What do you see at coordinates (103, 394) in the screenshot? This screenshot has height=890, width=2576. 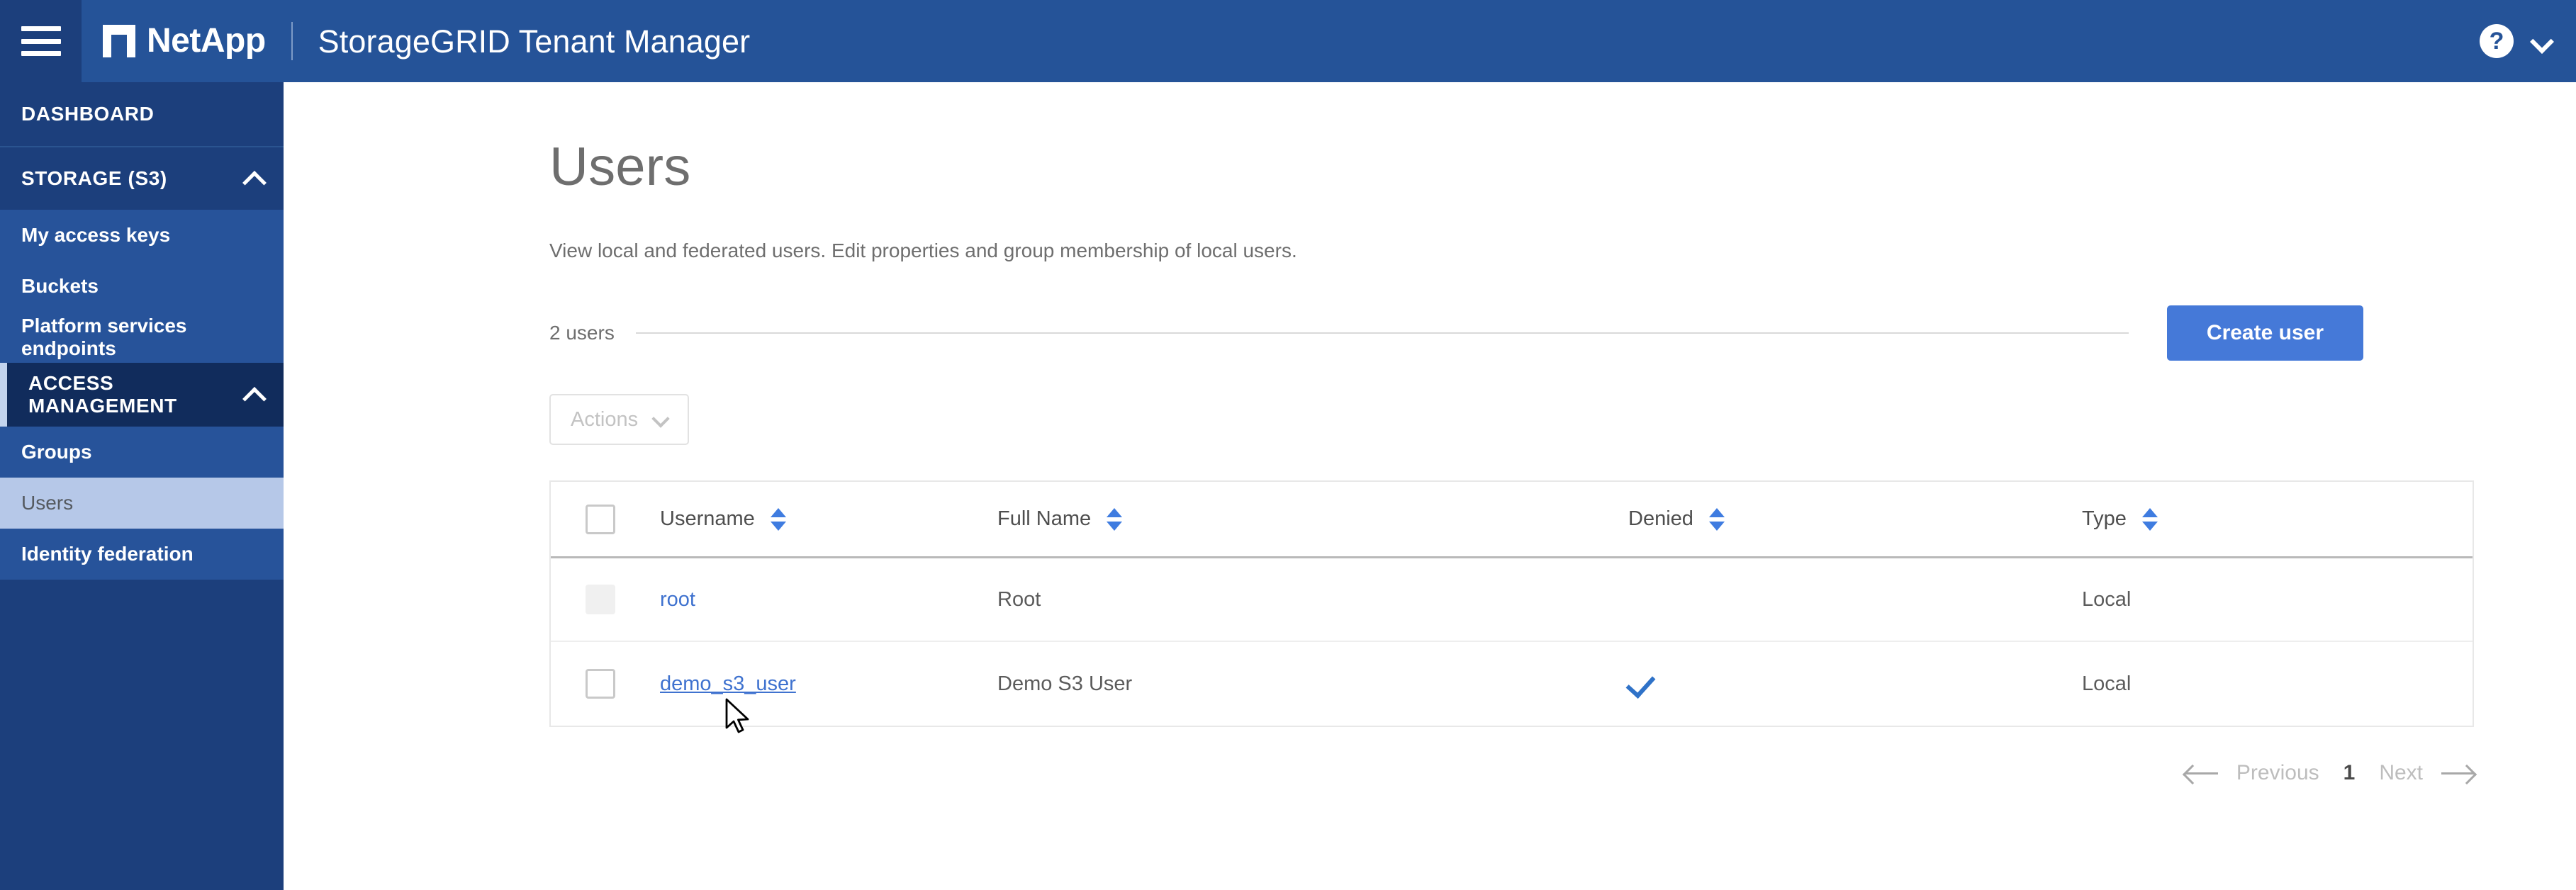 I see `sidebar-section-label: ACCESS MANAGEMENT` at bounding box center [103, 394].